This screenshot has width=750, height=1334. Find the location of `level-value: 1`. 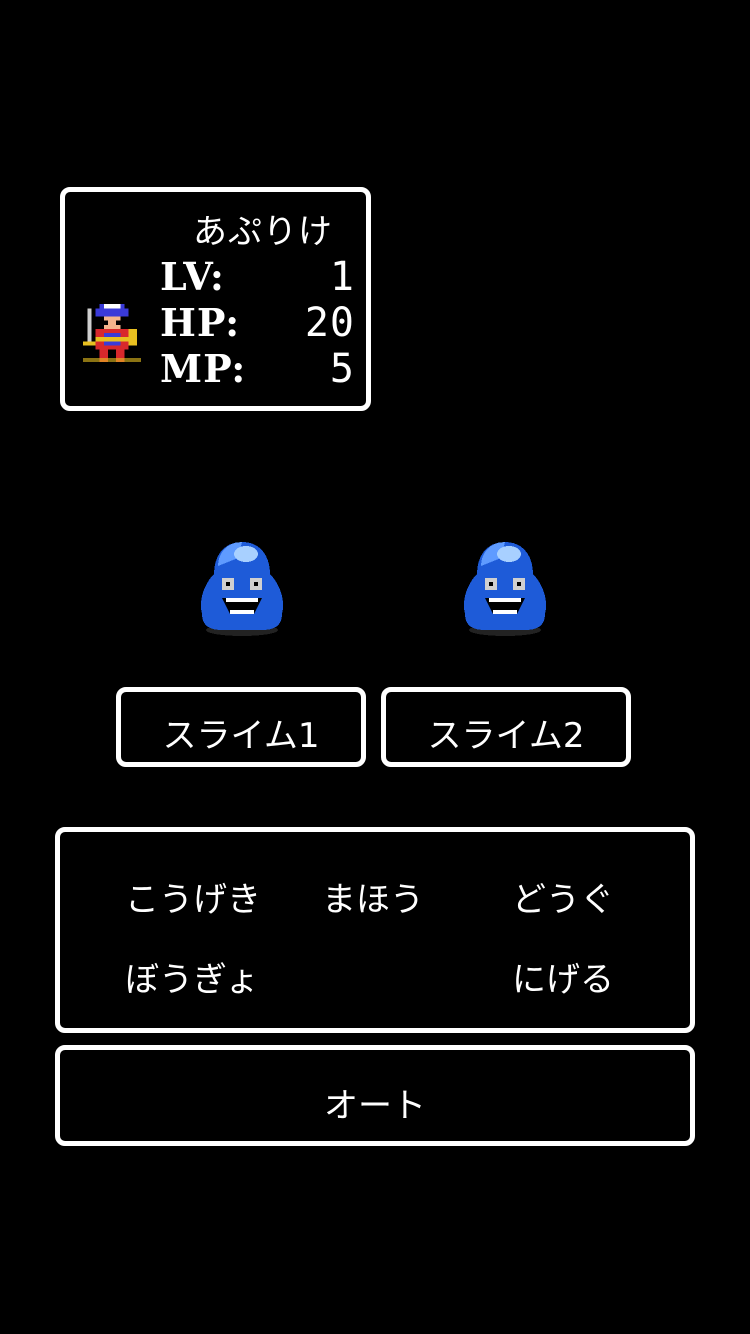

level-value: 1 is located at coordinates (342, 277).